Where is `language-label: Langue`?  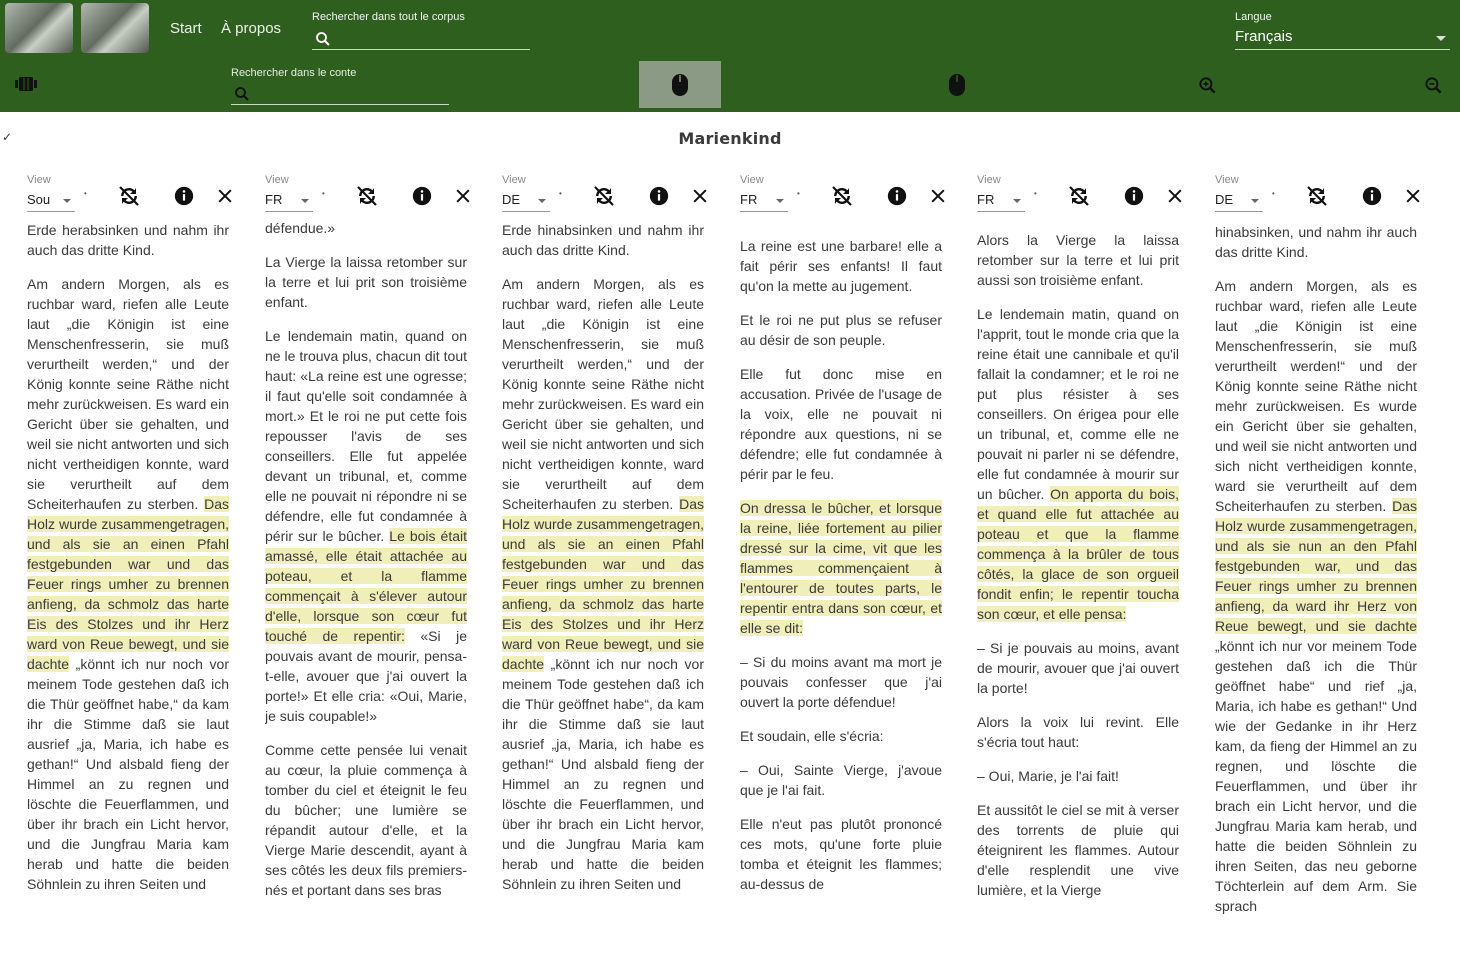
language-label: Langue is located at coordinates (1253, 17).